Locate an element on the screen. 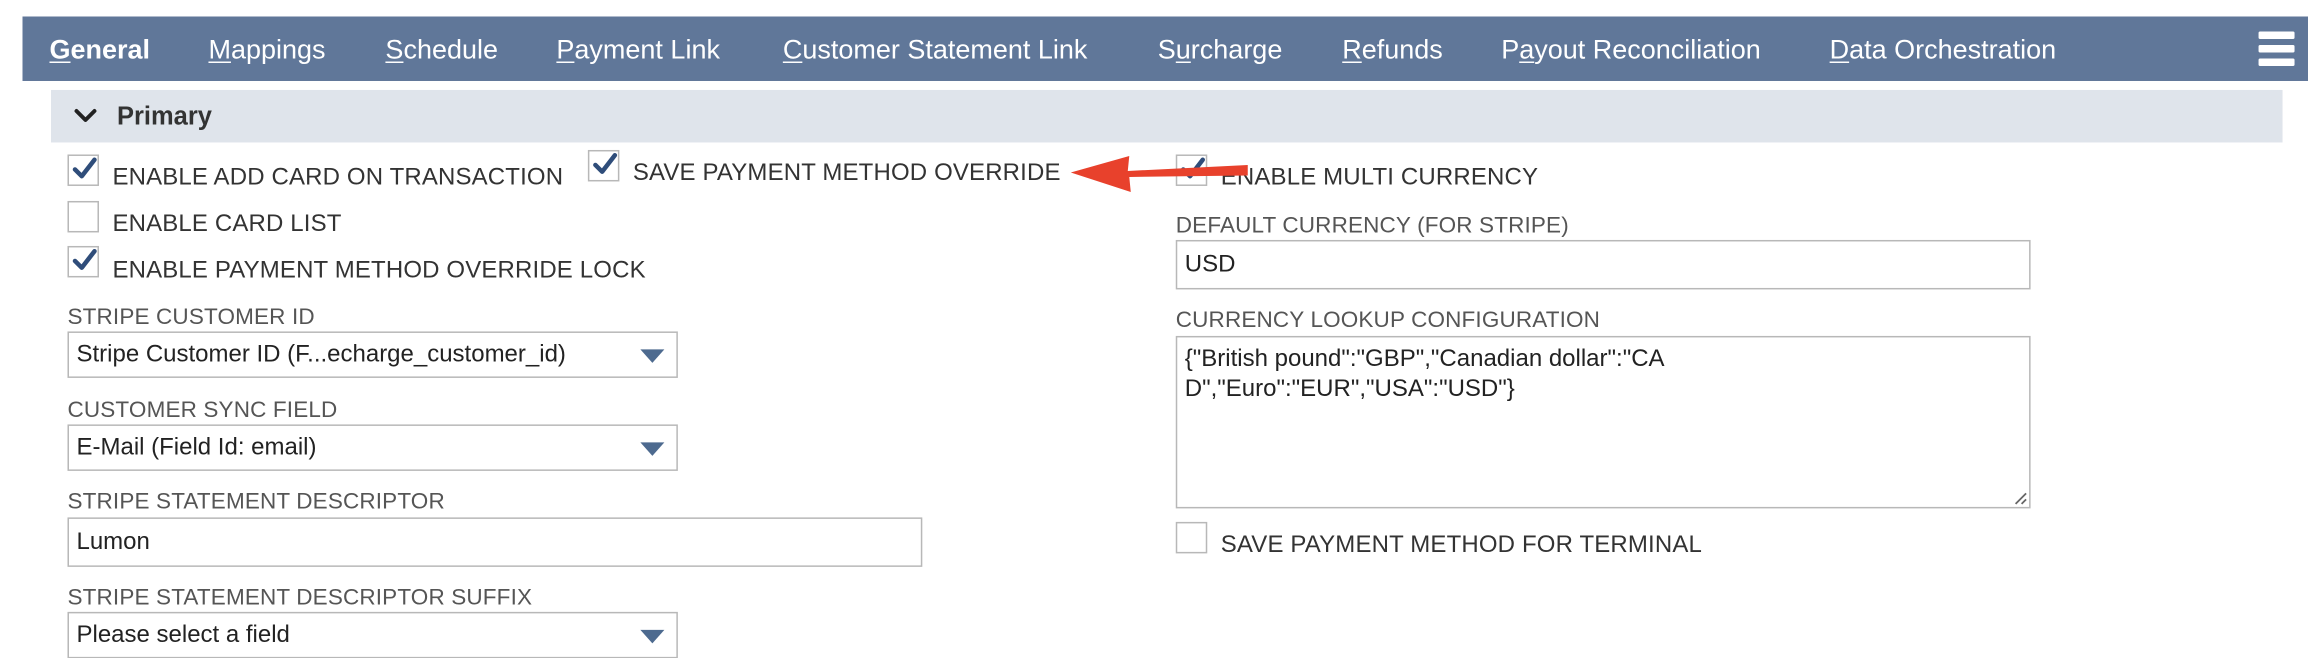 Image resolution: width=2308 pixels, height=658 pixels. section-header-primary: Primary is located at coordinates (1166, 116).